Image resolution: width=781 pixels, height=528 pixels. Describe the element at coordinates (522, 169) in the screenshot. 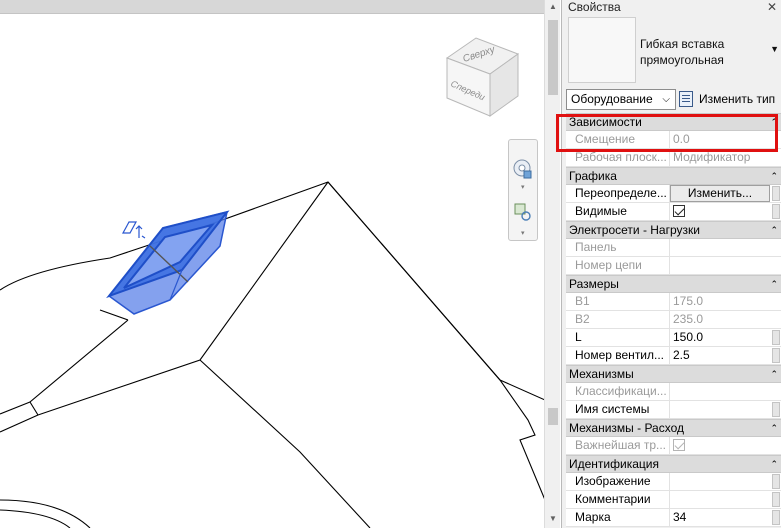

I see `steering-wheel-icon` at that location.